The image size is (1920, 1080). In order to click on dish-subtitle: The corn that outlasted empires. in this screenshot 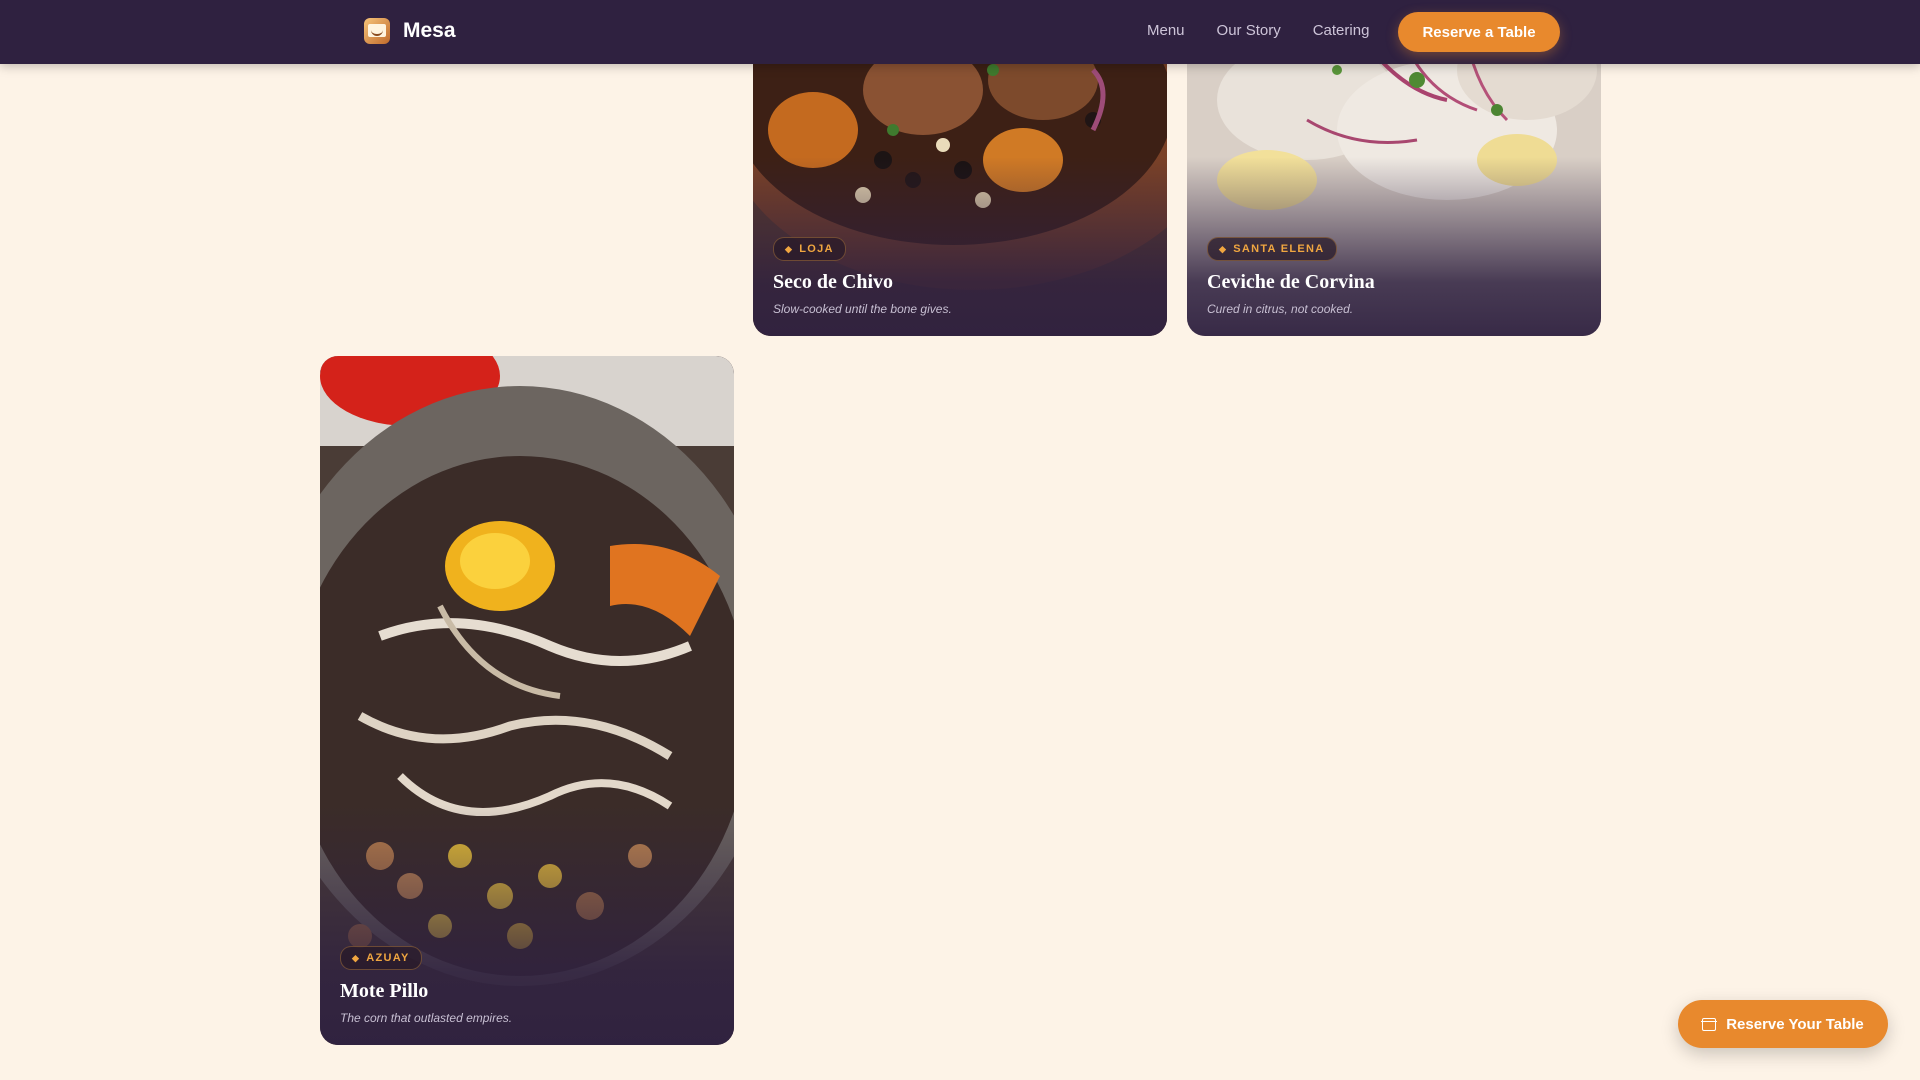, I will do `click(426, 1018)`.